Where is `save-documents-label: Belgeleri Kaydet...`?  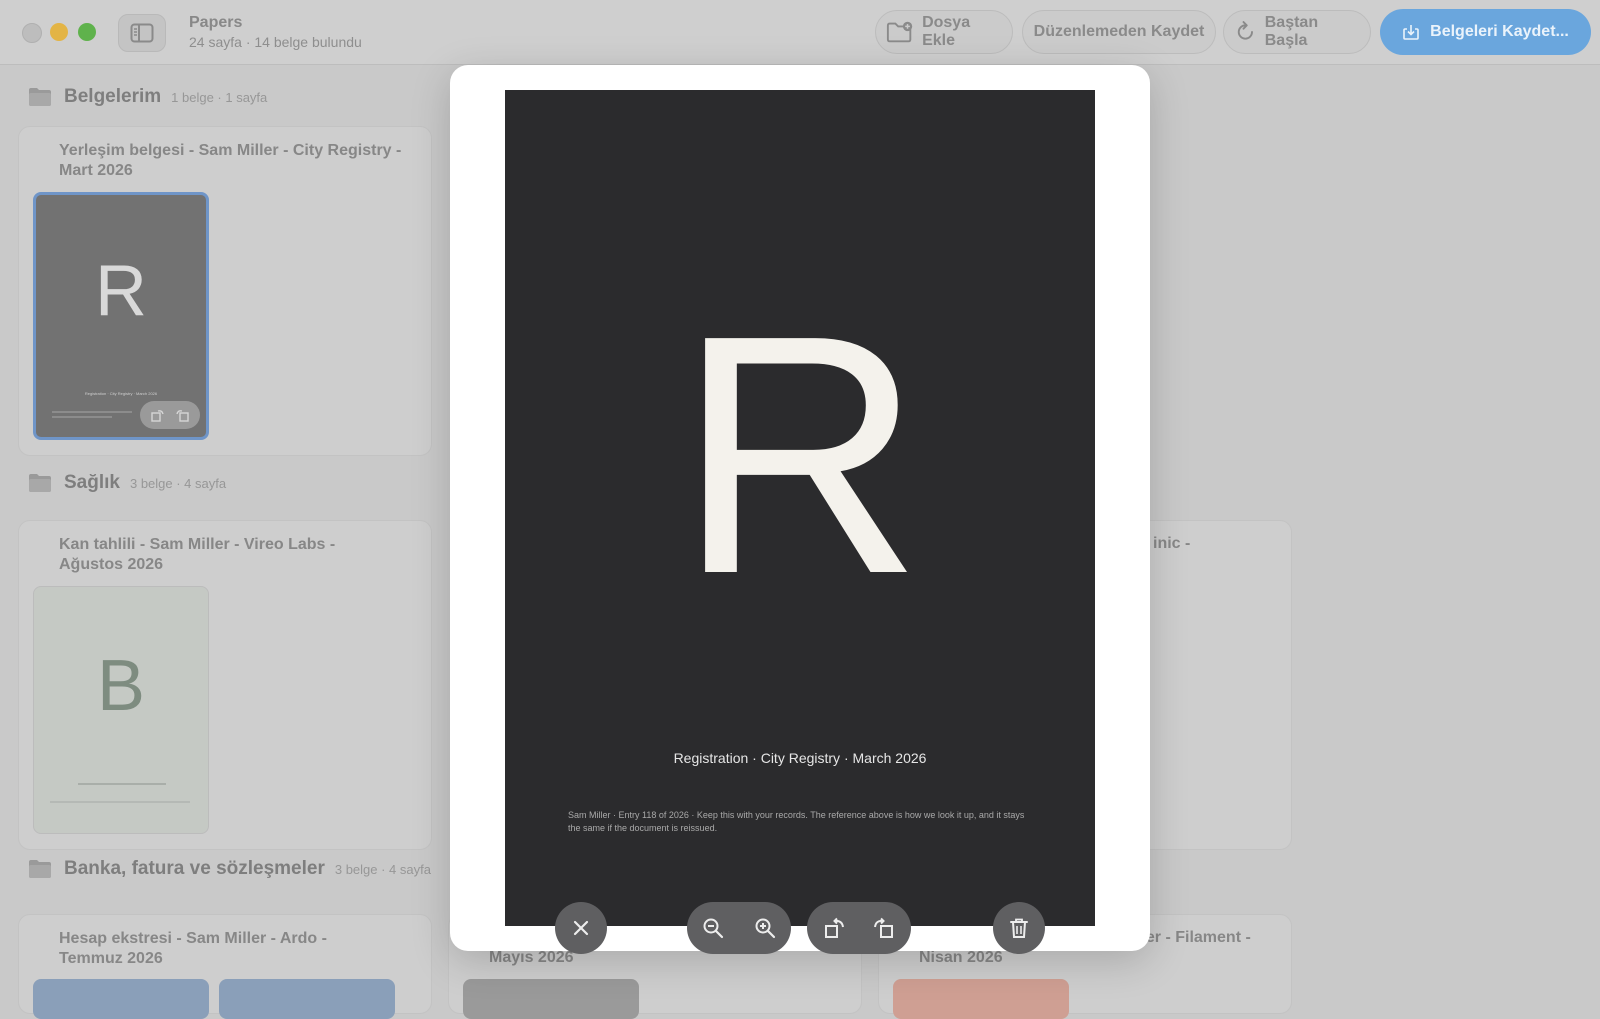
save-documents-label: Belgeleri Kaydet... is located at coordinates (1499, 31).